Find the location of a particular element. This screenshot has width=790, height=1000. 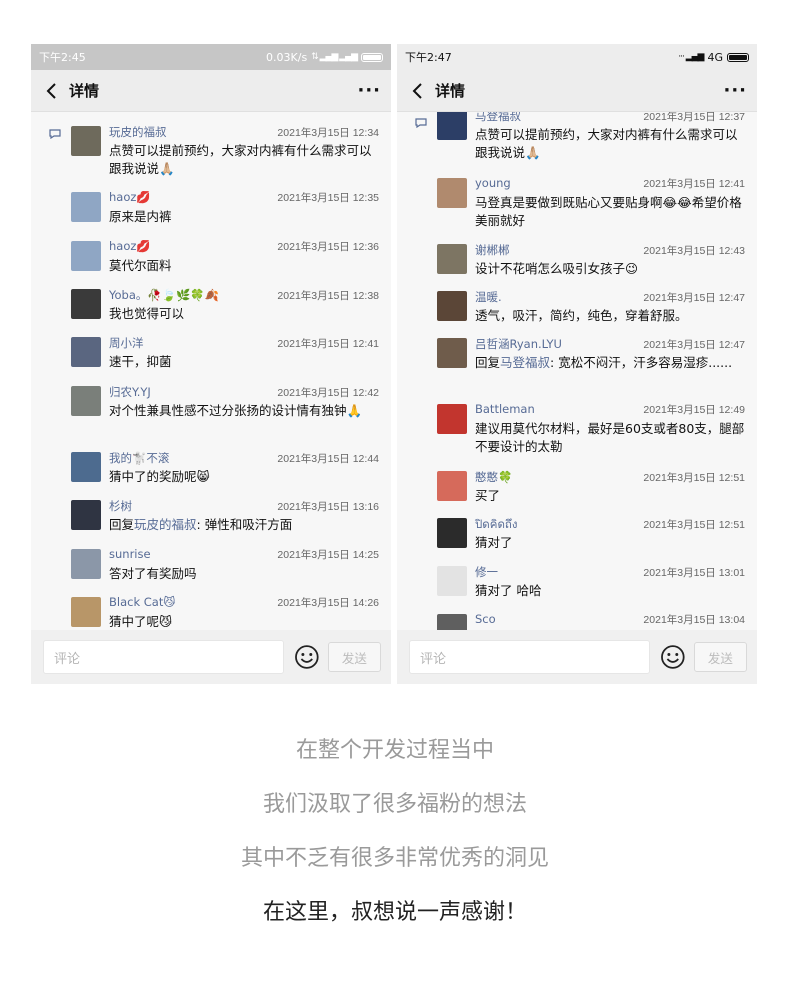

commenter-name: ปิดคิดถึง is located at coordinates (496, 525).